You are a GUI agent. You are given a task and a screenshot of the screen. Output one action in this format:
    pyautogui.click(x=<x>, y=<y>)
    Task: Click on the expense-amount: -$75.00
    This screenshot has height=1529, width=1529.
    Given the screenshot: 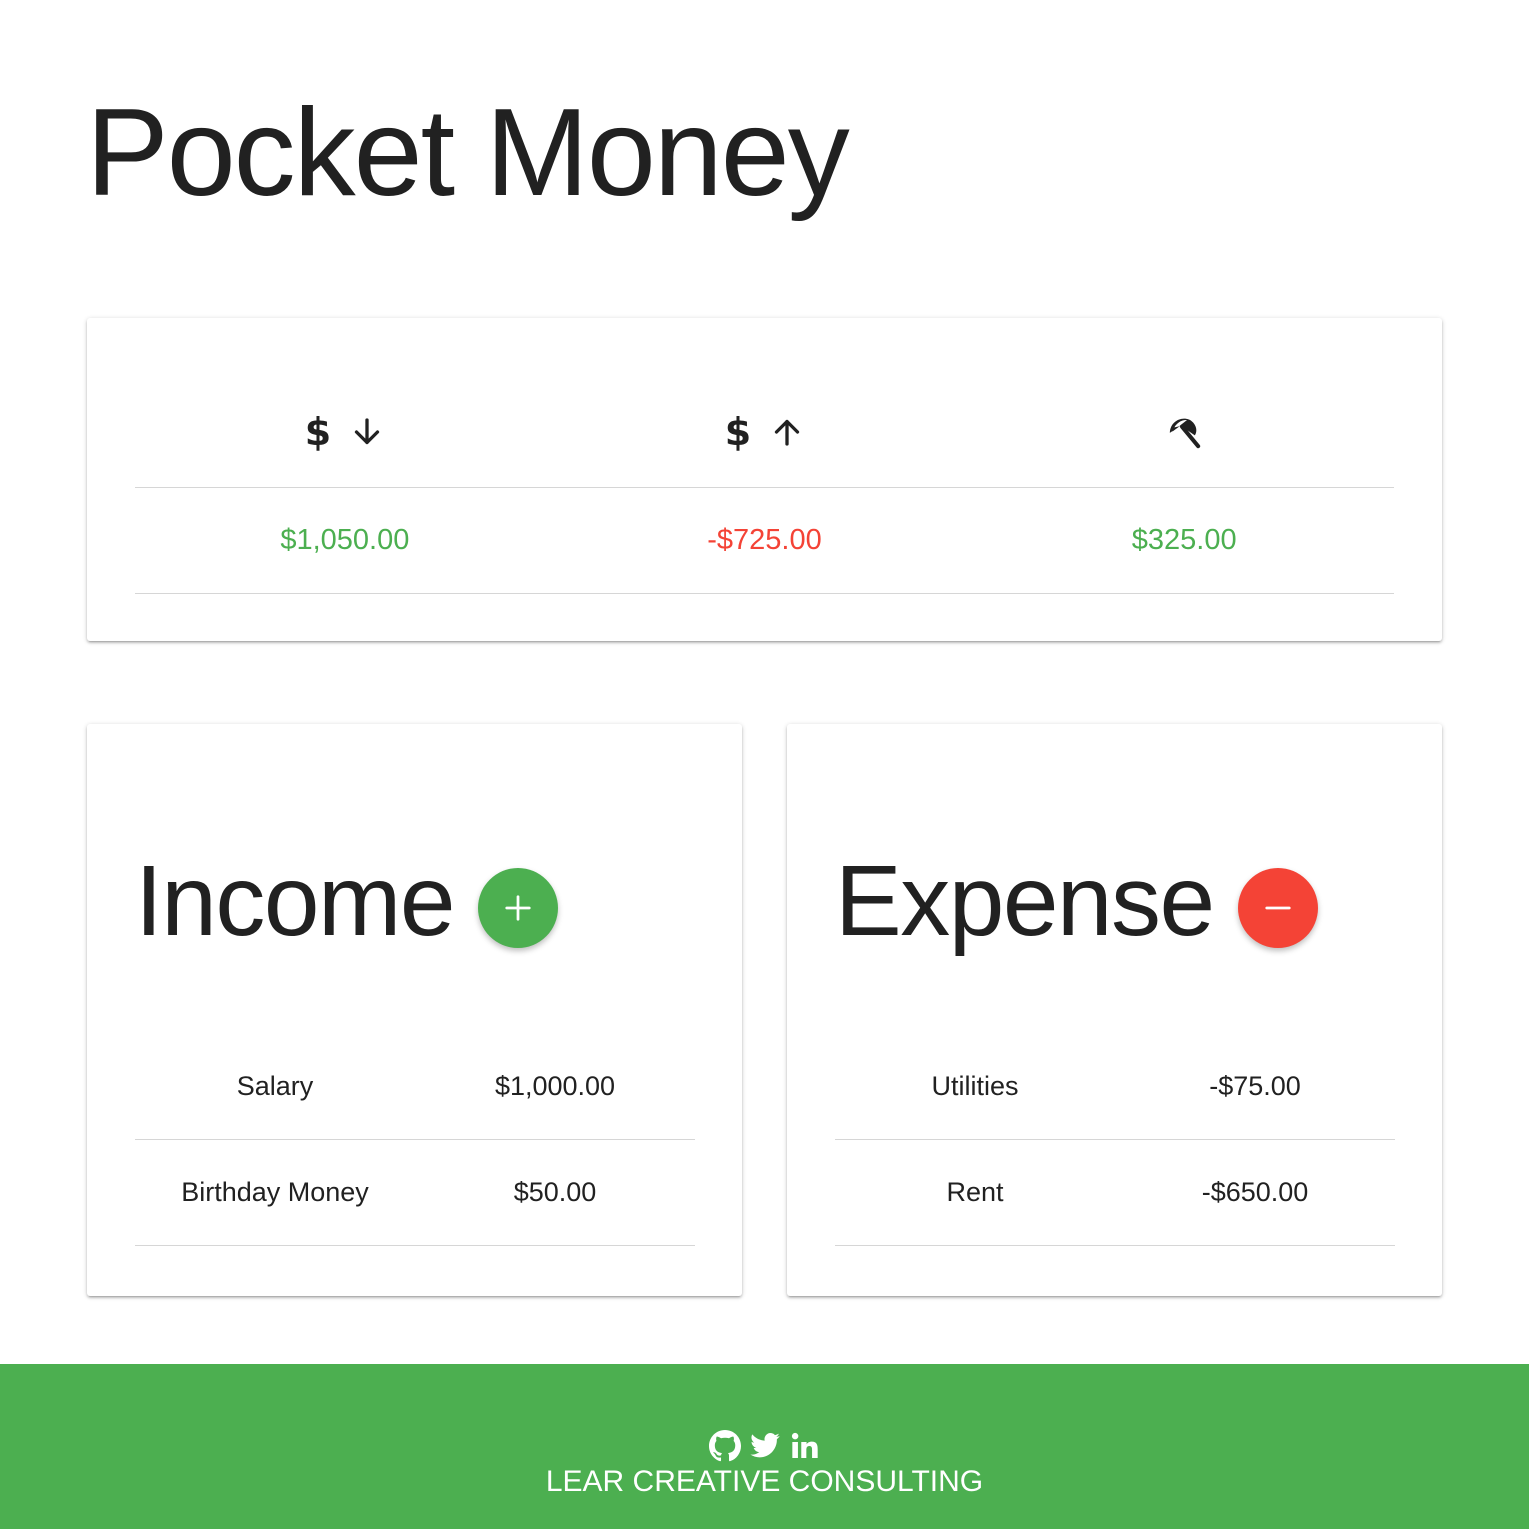 What is the action you would take?
    pyautogui.click(x=1255, y=1086)
    